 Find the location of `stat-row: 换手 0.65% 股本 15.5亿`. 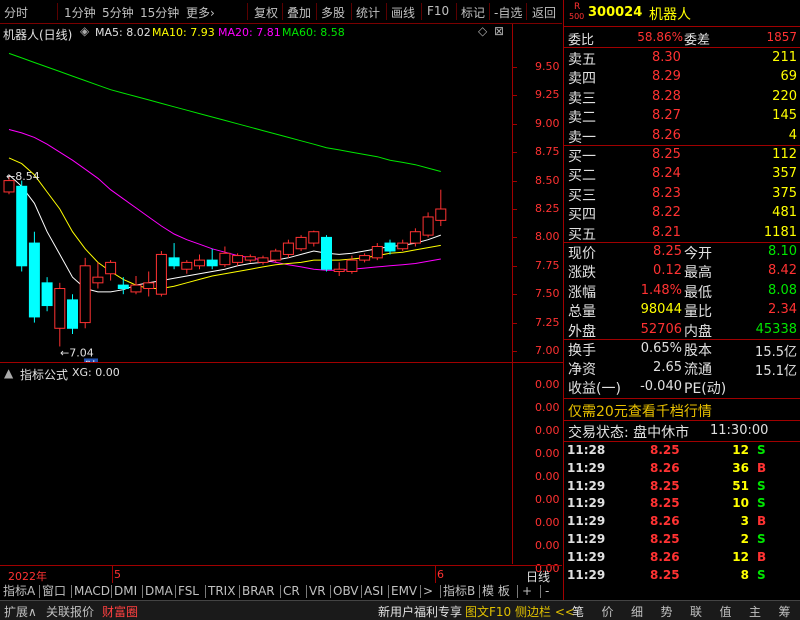

stat-row: 换手 0.65% 股本 15.5亿 is located at coordinates (682, 350).